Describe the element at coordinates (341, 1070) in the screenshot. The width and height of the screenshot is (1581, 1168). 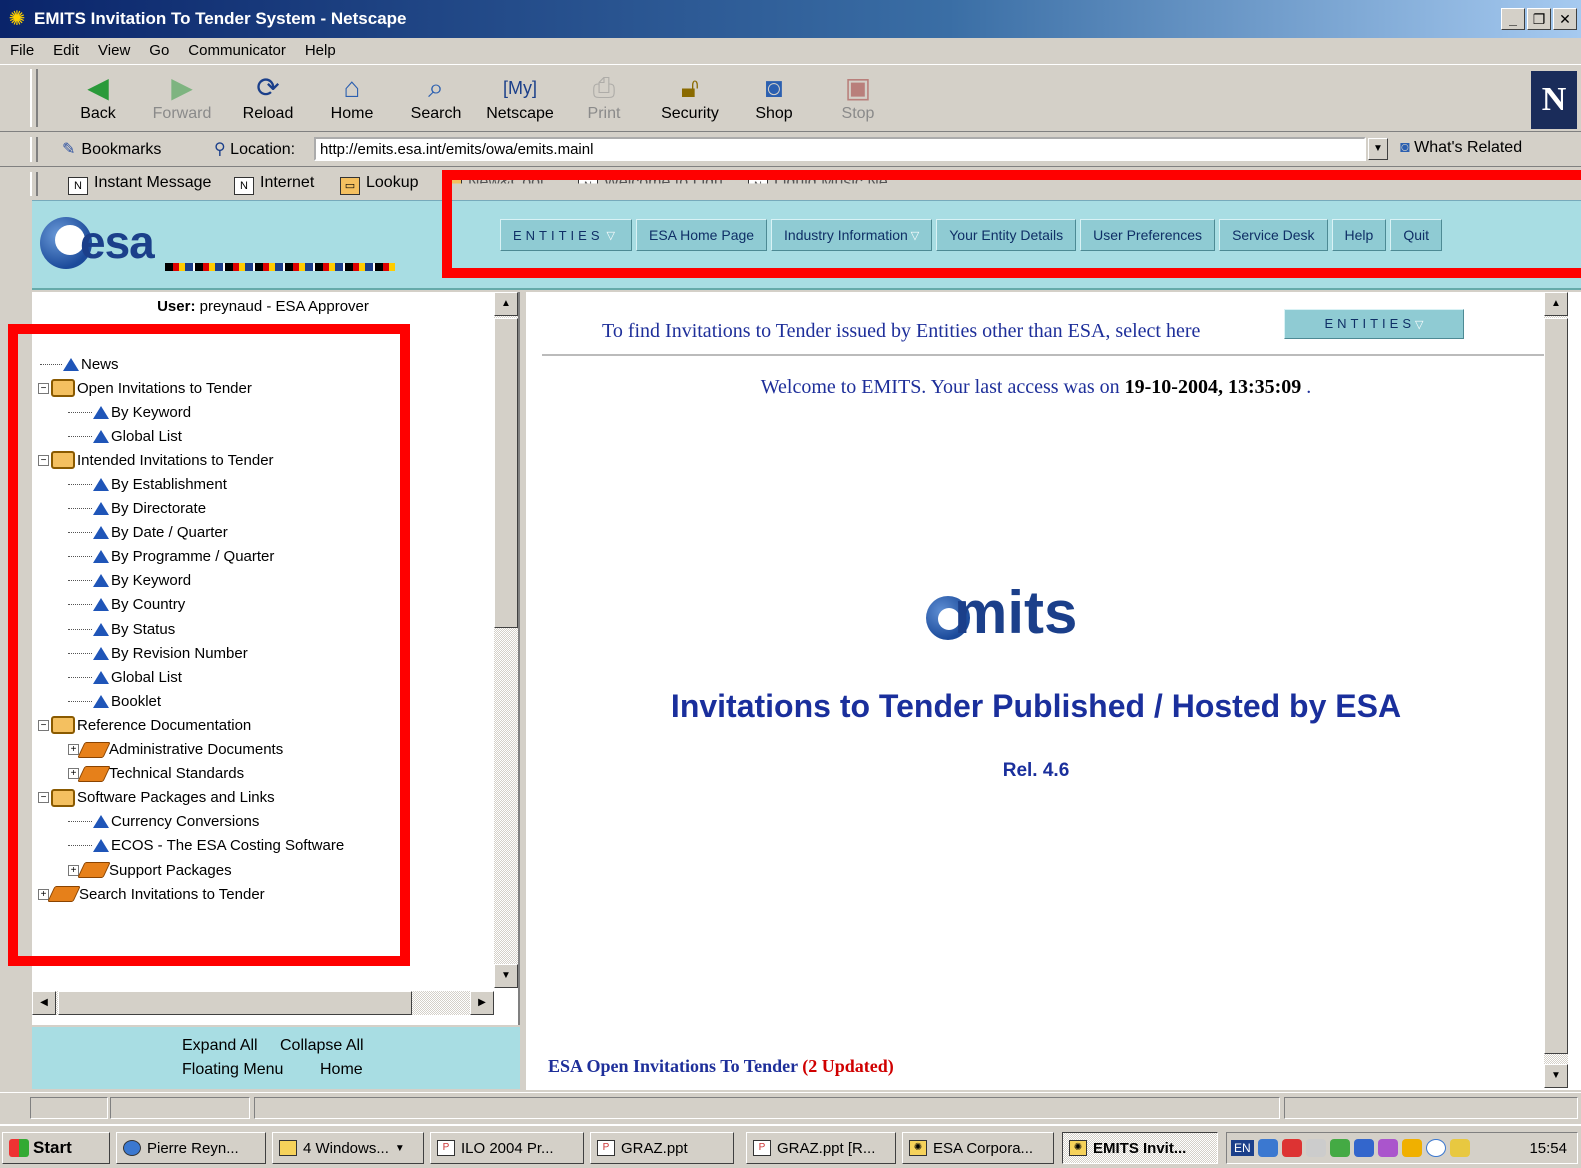
I see `home-link: Home` at that location.